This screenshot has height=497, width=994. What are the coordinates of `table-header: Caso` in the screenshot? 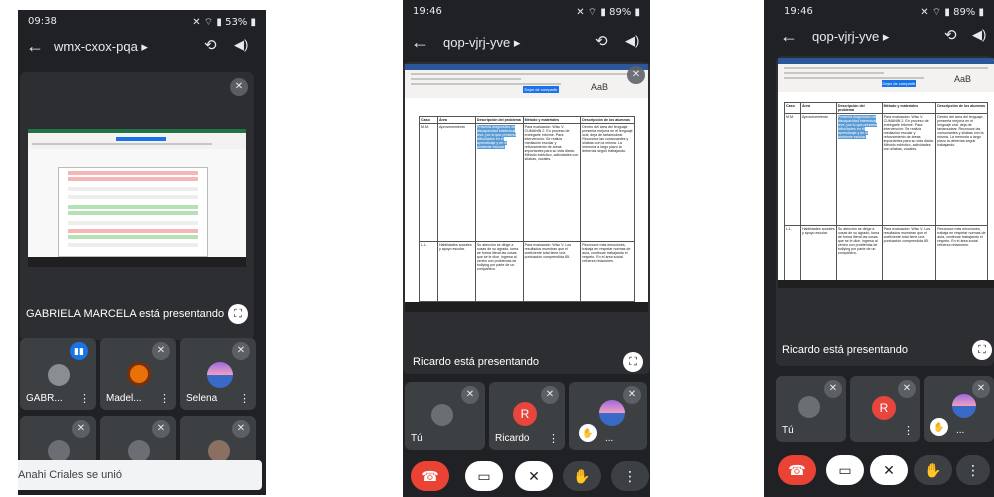 It's located at (792, 108).